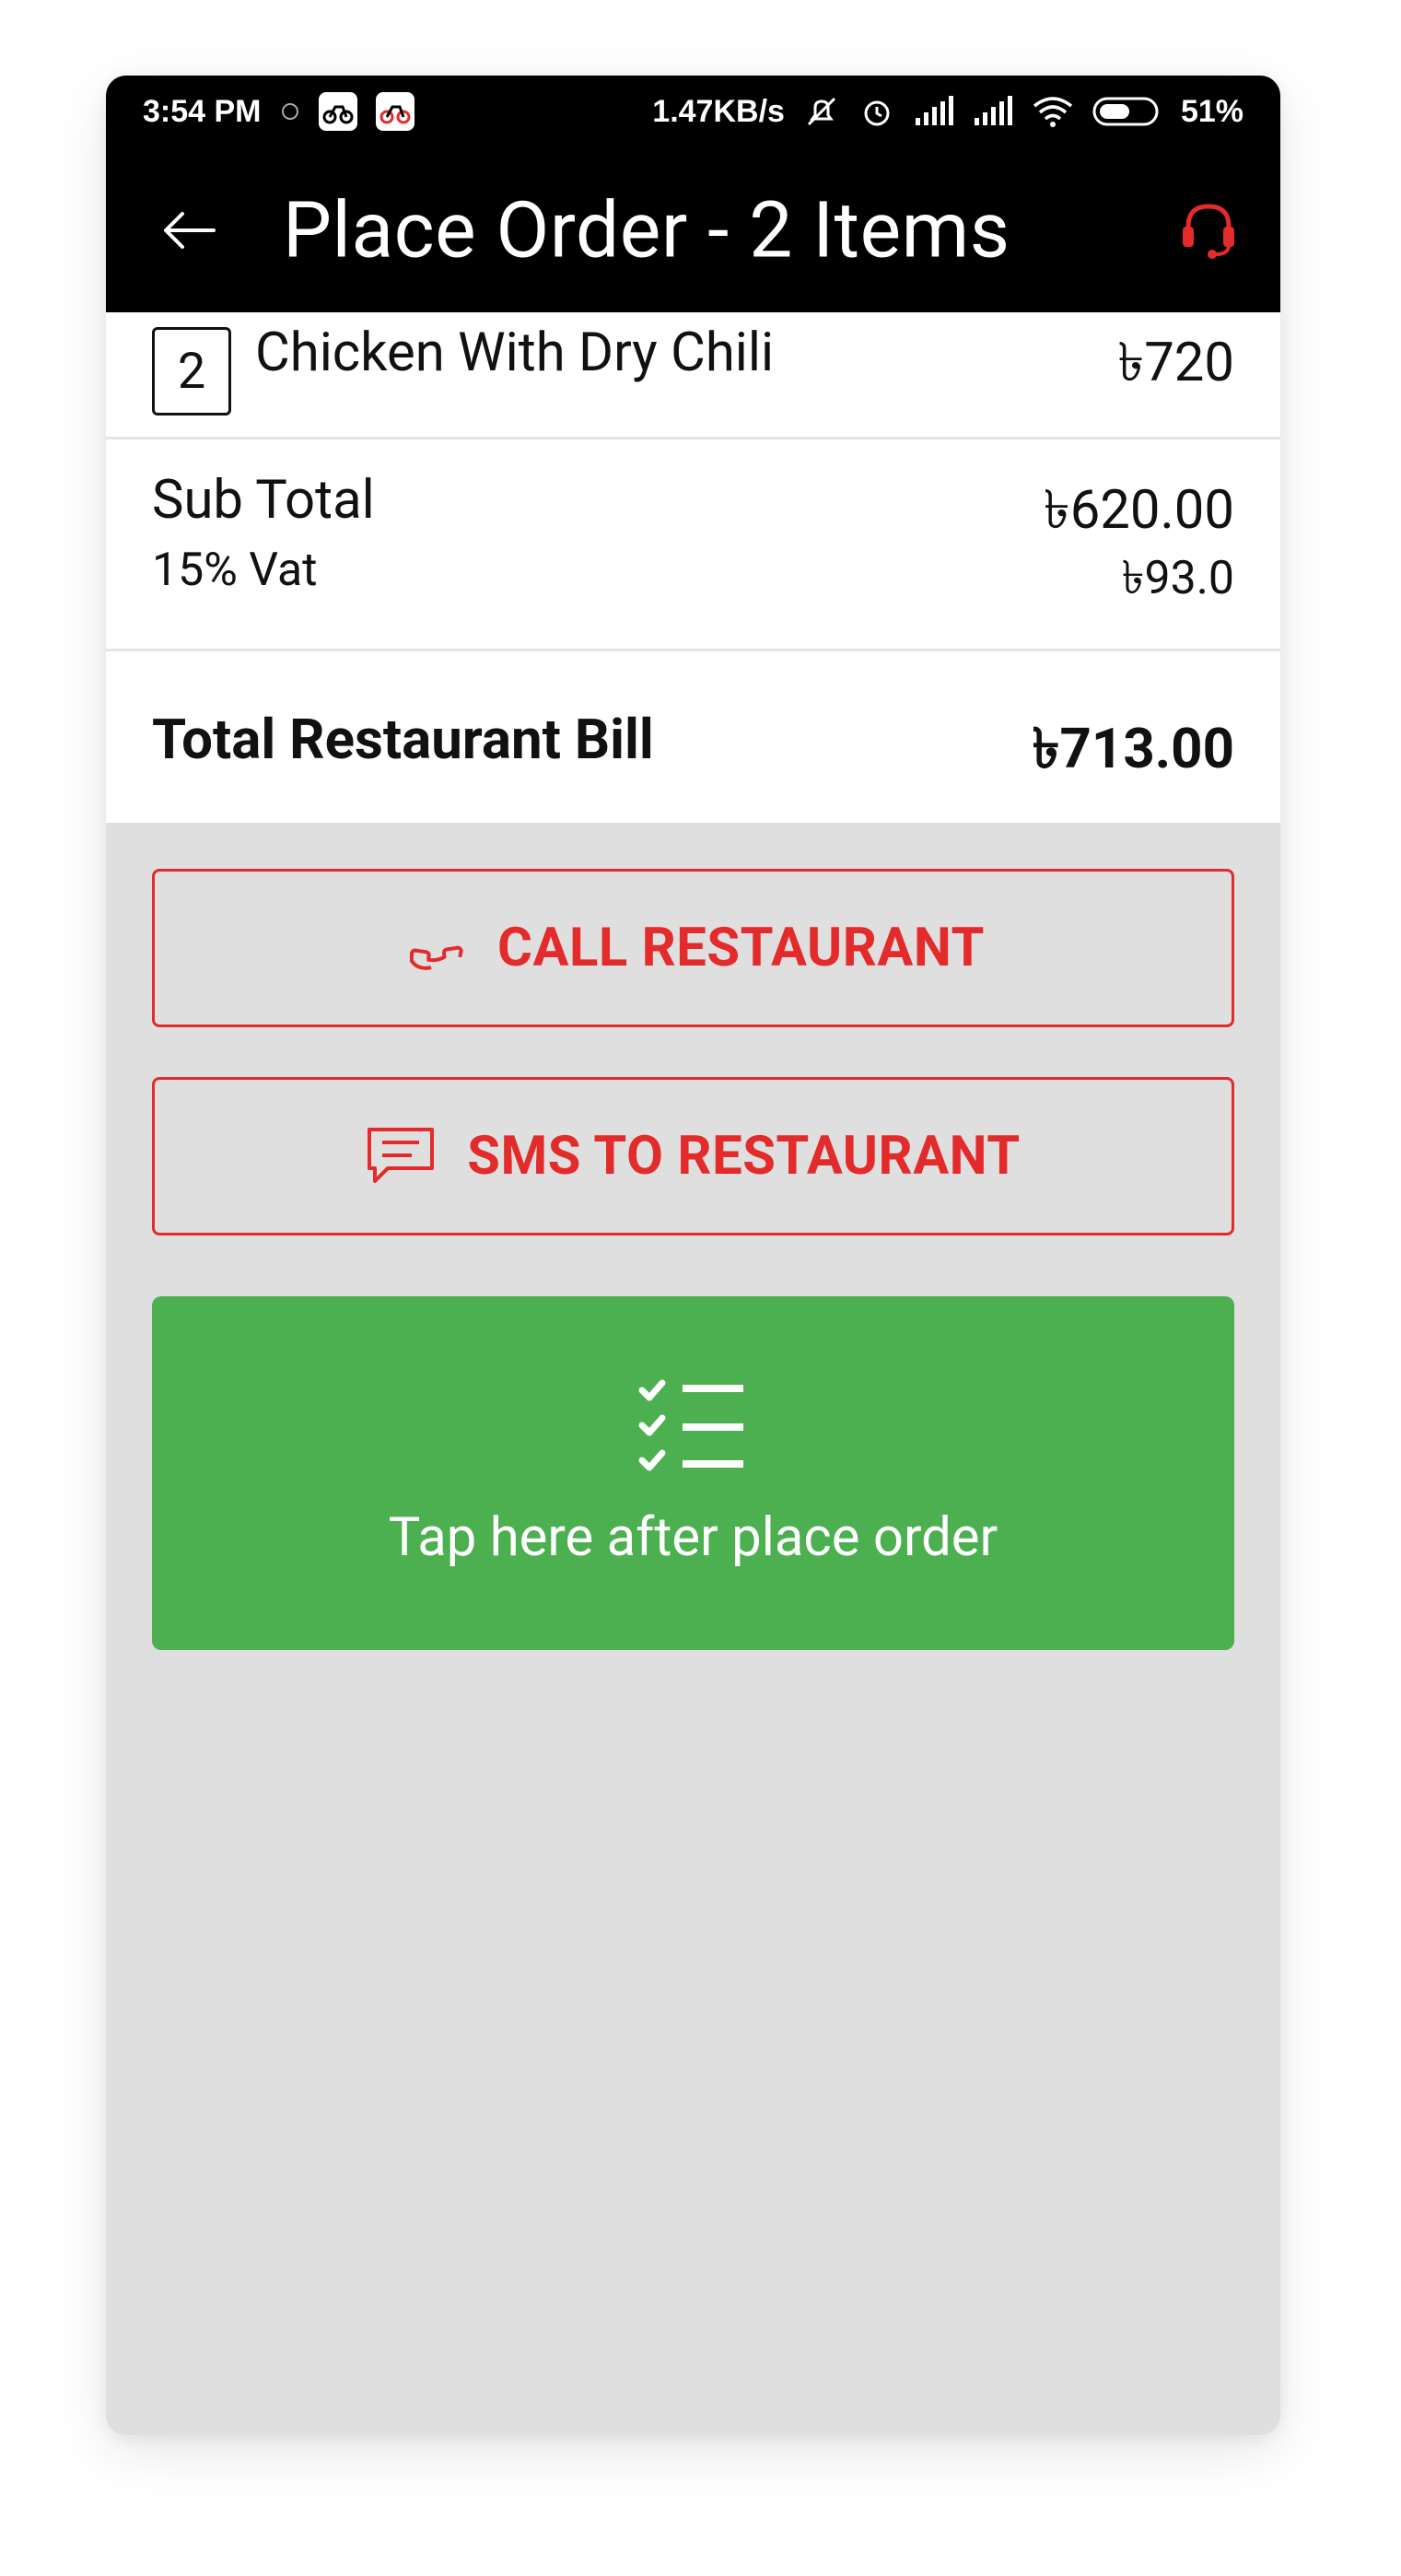  What do you see at coordinates (191, 371) in the screenshot?
I see `item-quantity: 2` at bounding box center [191, 371].